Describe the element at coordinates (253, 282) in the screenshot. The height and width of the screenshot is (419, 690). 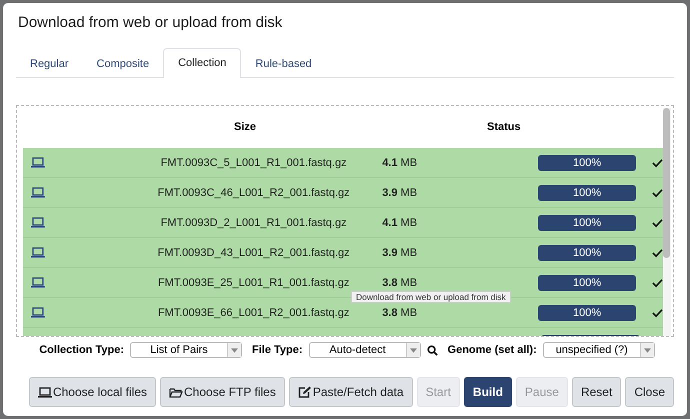
I see `file-name: FMT.0093E_25_L001_R1_001.fastq.gz` at that location.